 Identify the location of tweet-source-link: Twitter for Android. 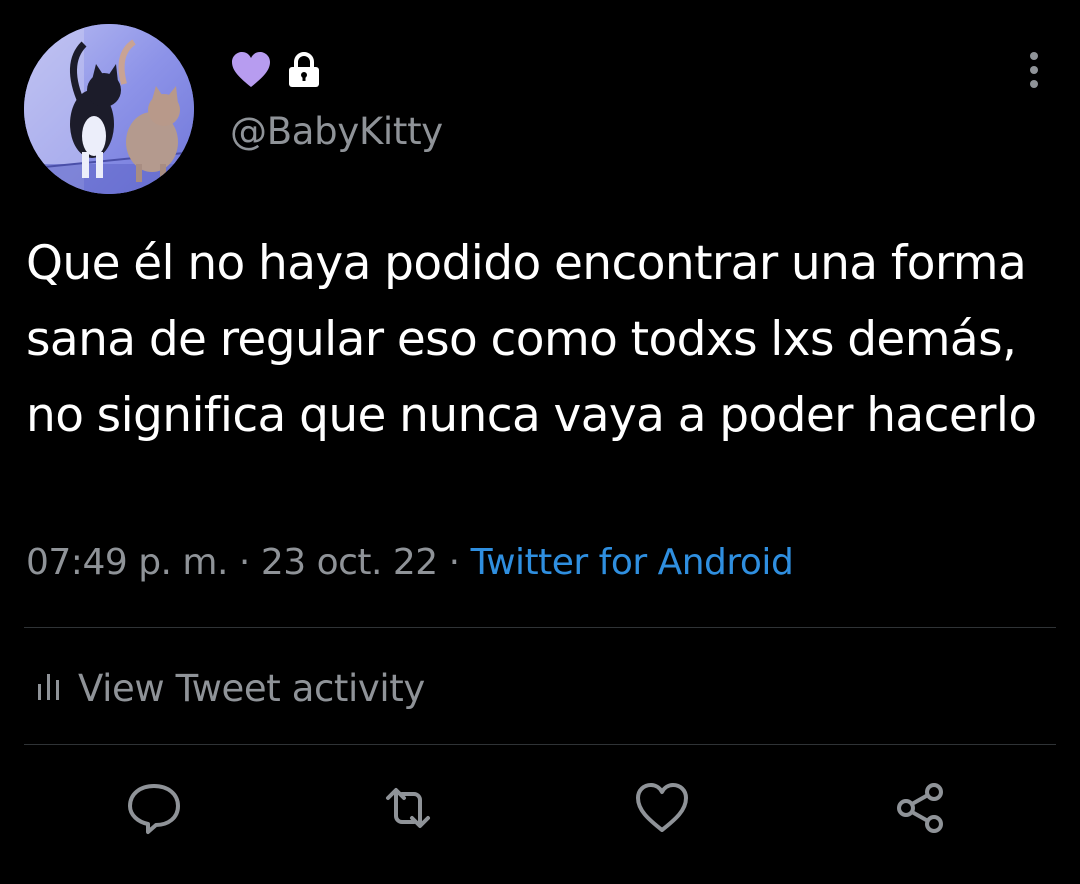
(632, 562).